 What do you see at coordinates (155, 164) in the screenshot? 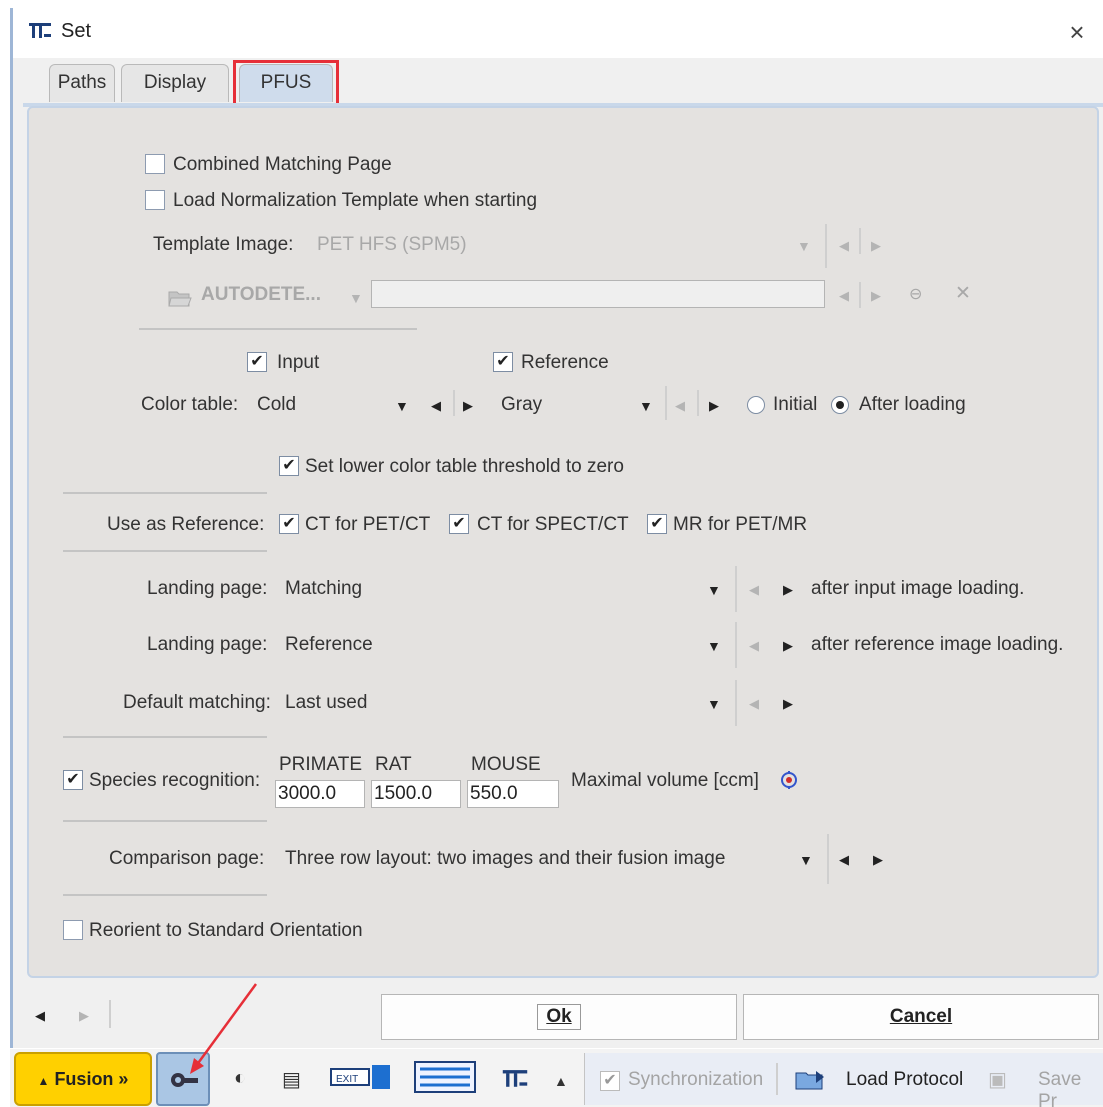
I see `combined-matching-checkbox` at bounding box center [155, 164].